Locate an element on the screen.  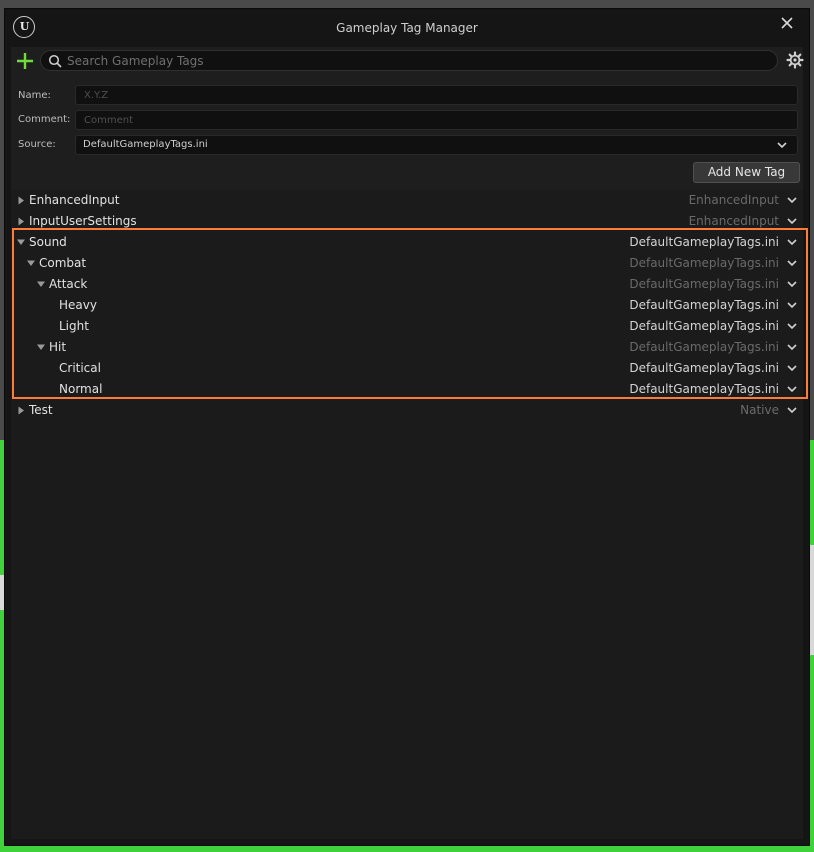
tree-row-source: Native is located at coordinates (759, 410).